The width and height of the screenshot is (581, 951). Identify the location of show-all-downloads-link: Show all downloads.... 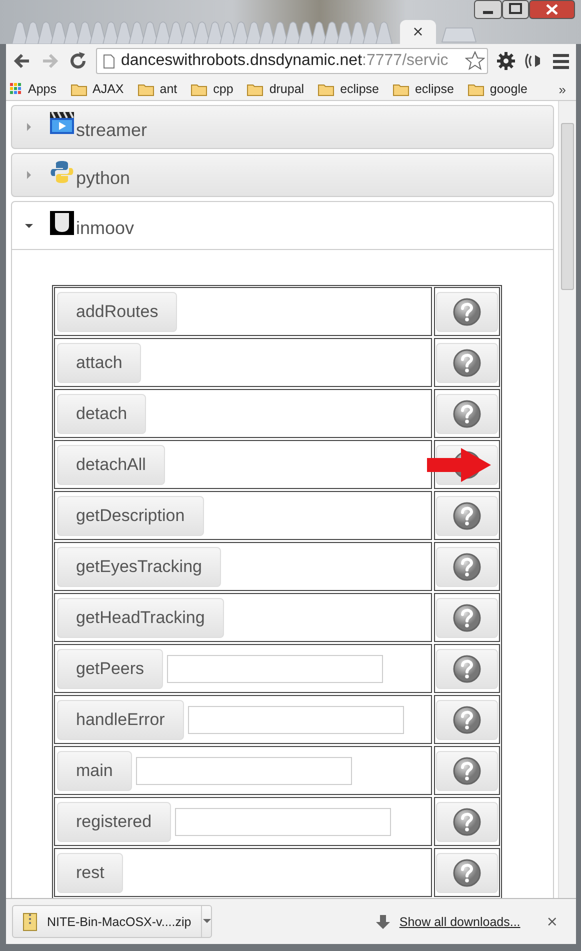
(459, 921).